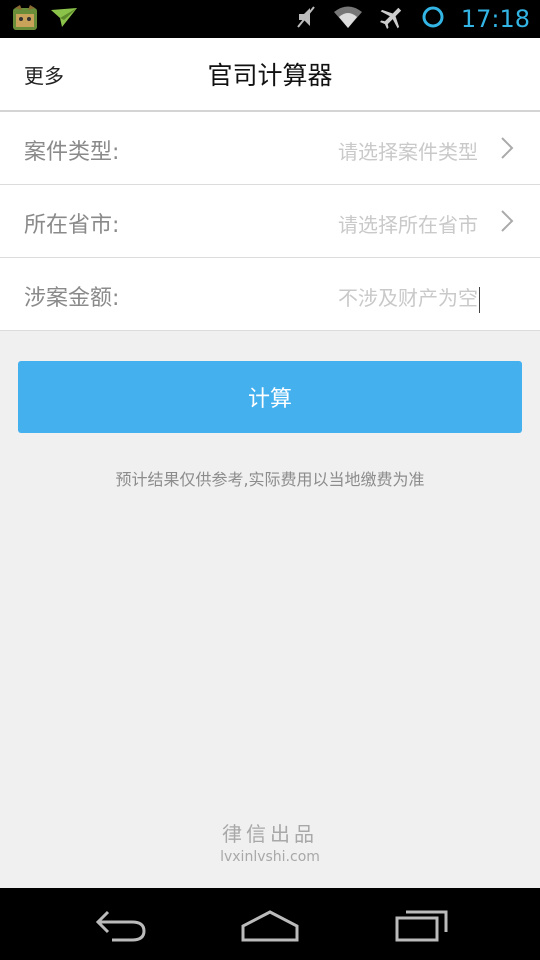 Image resolution: width=540 pixels, height=960 pixels. I want to click on disclaimer-text: 预计结果仅供参考,实际费用以当地缴费为准, so click(270, 479).